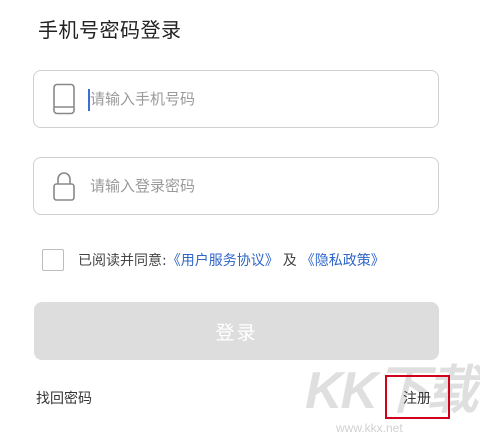 Image resolution: width=480 pixels, height=437 pixels. I want to click on phone-input, so click(255, 98).